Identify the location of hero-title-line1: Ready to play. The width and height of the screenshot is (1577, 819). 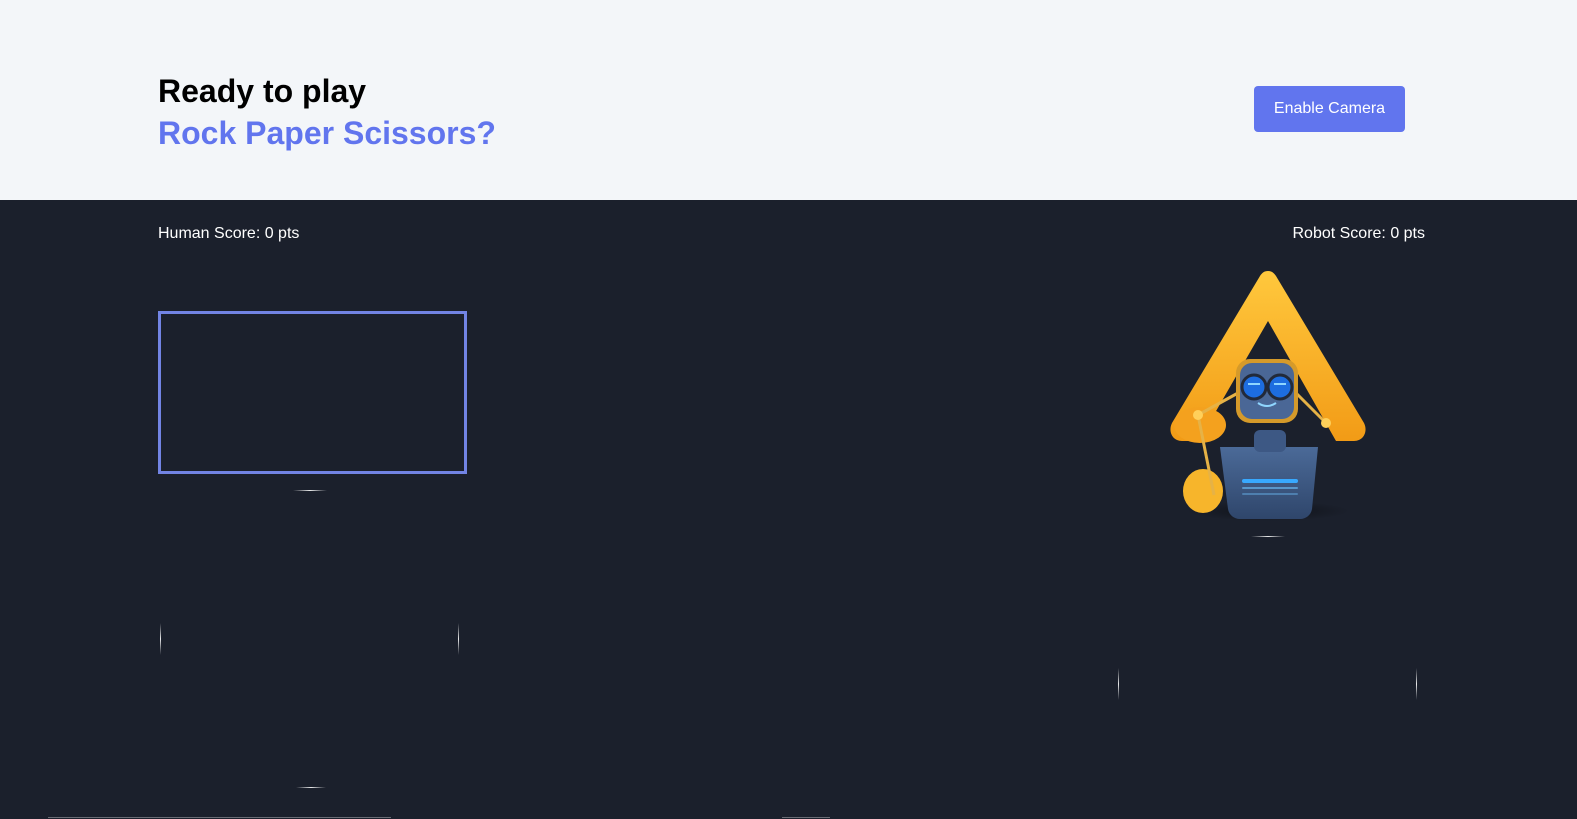
(262, 91).